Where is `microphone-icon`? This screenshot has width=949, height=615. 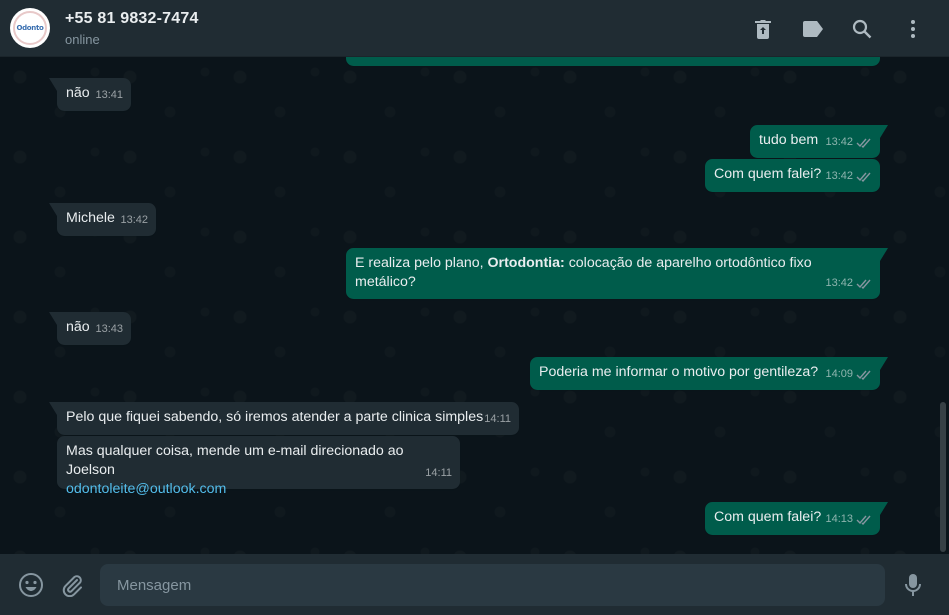
microphone-icon is located at coordinates (913, 585).